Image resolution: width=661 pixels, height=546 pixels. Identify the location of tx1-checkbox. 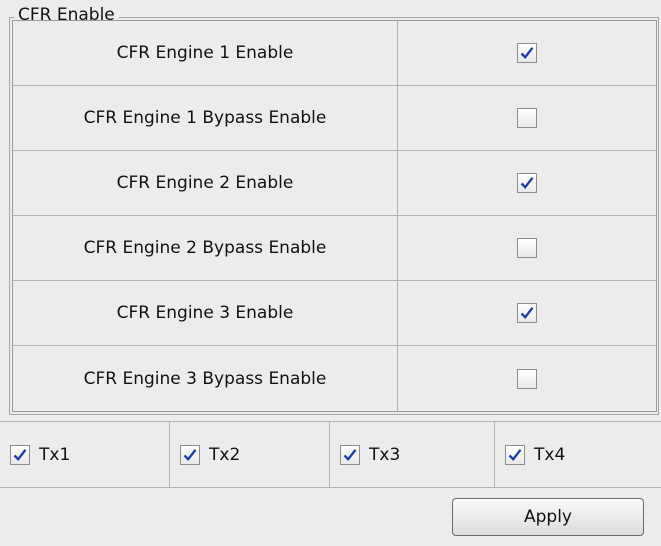
(20, 454).